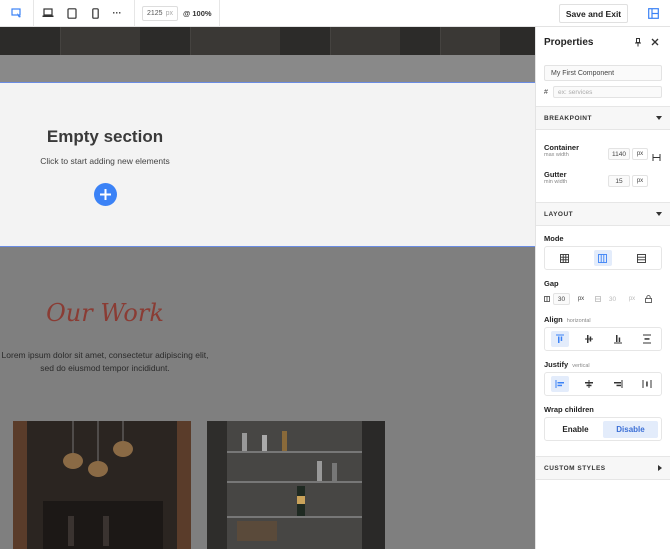 The width and height of the screenshot is (670, 549). Describe the element at coordinates (640, 181) in the screenshot. I see `gutter-unit-select: px` at that location.